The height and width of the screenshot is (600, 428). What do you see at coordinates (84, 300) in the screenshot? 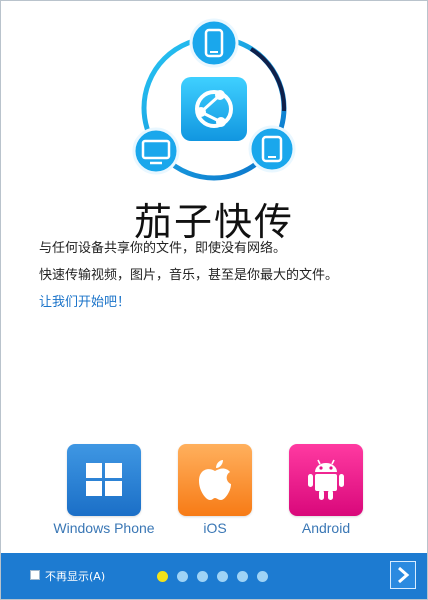
I see `start-link: 让我们开始吧！` at bounding box center [84, 300].